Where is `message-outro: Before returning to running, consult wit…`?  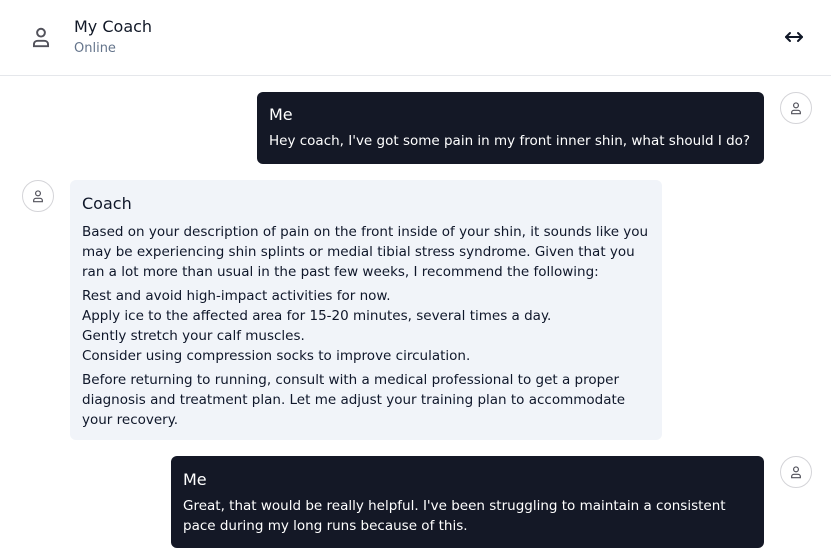
message-outro: Before returning to running, consult wit… is located at coordinates (354, 400).